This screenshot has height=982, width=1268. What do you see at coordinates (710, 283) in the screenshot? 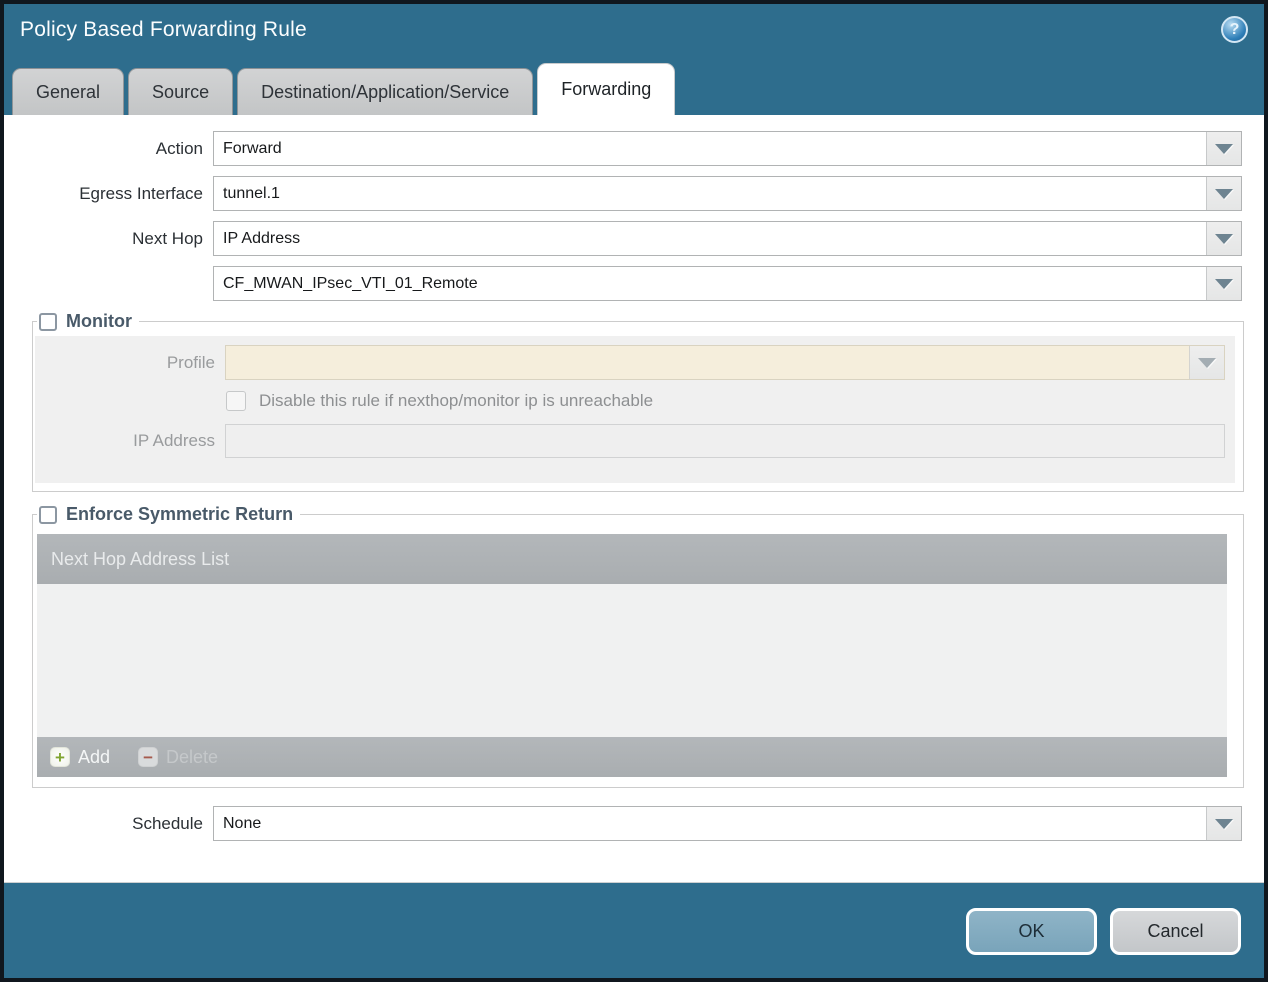
I see `next-hop-address-value: CF_MWAN_IPsec_VTI_01_Remote` at bounding box center [710, 283].